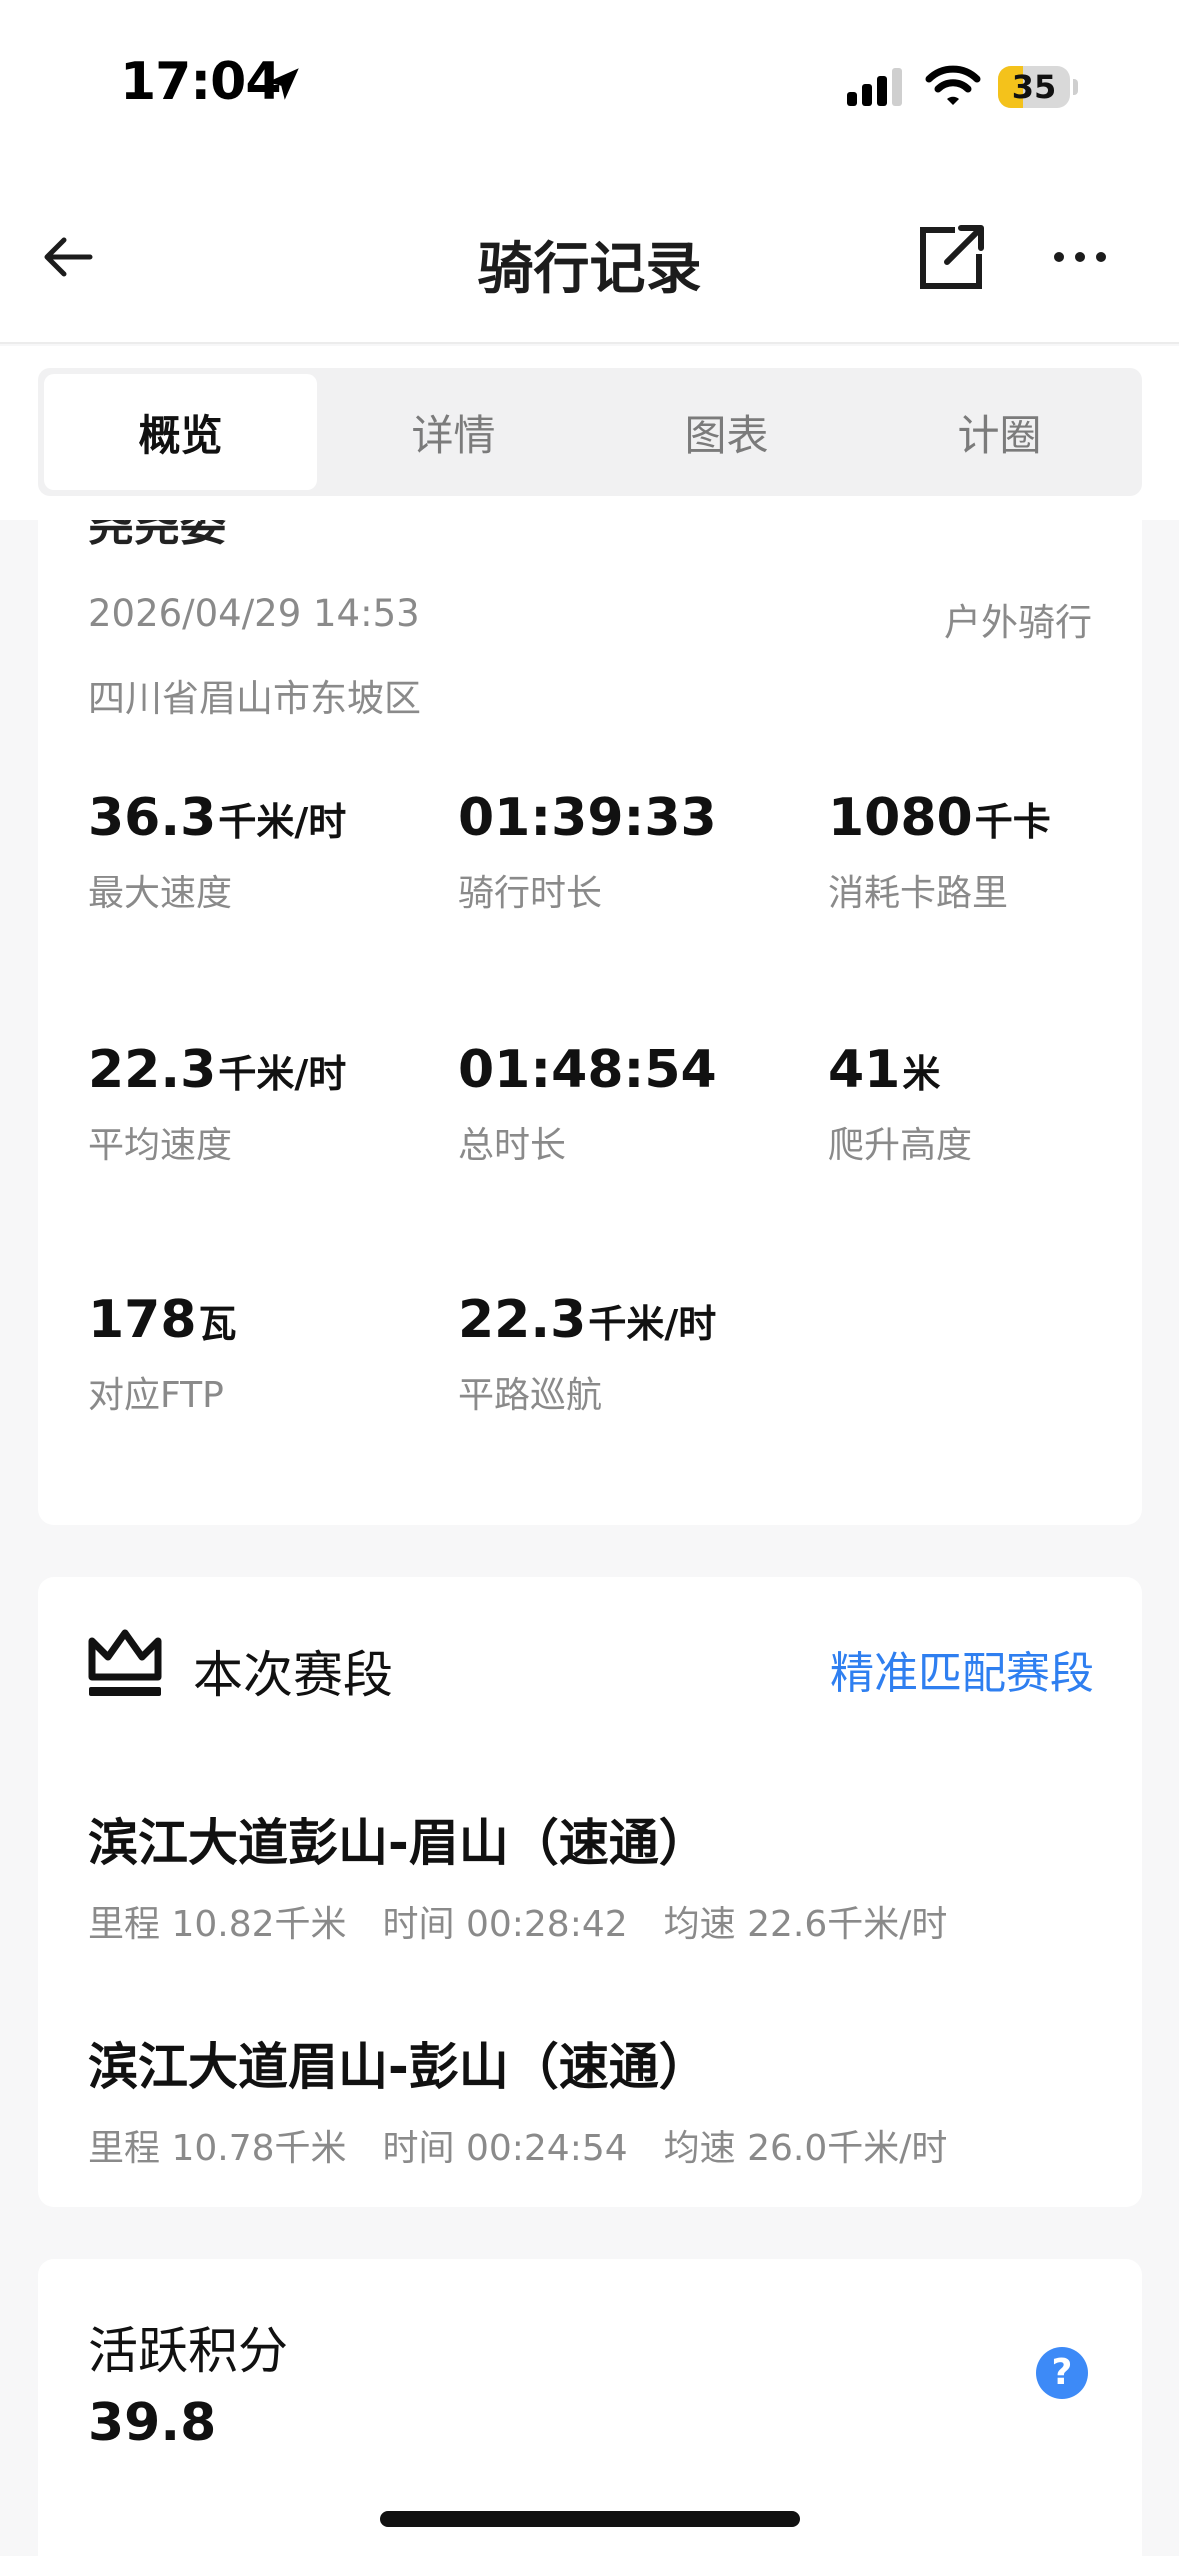 This screenshot has height=2556, width=1179. What do you see at coordinates (962, 1669) in the screenshot?
I see `match-segments-link: 精准匹配赛段` at bounding box center [962, 1669].